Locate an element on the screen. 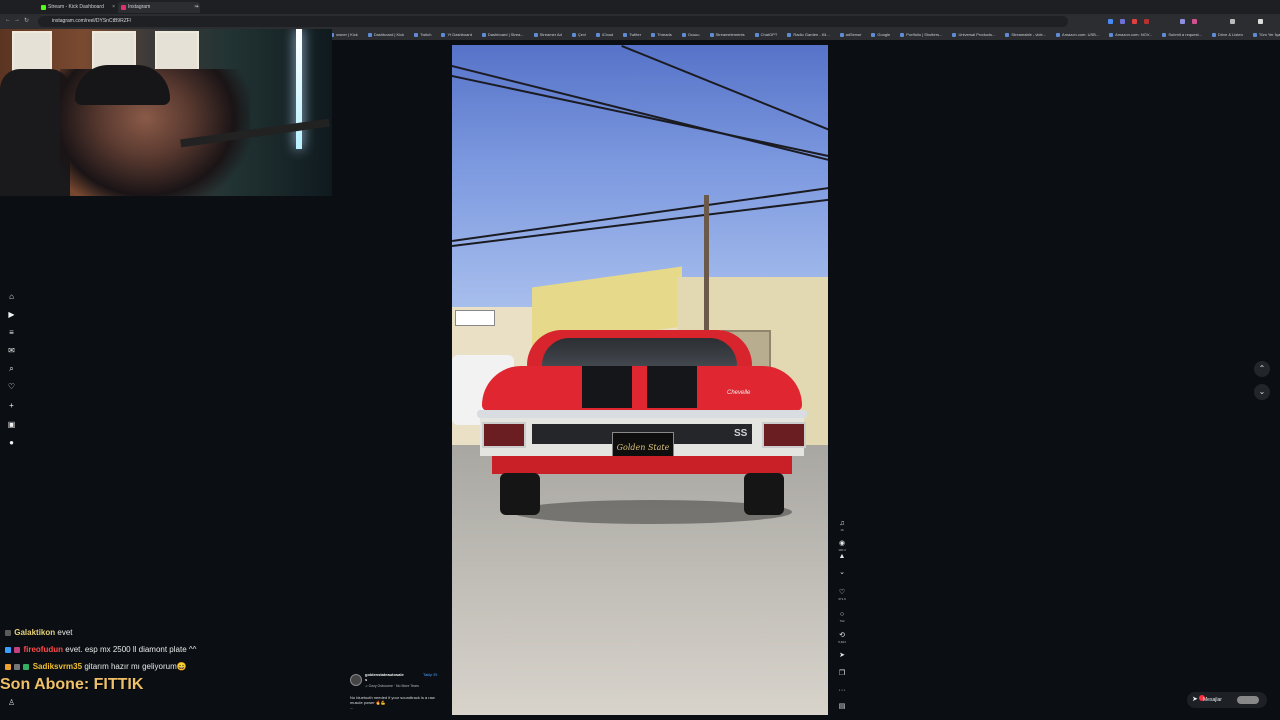 The height and width of the screenshot is (720, 1280). profile-avatar-icon is located at coordinates (1232, 21).